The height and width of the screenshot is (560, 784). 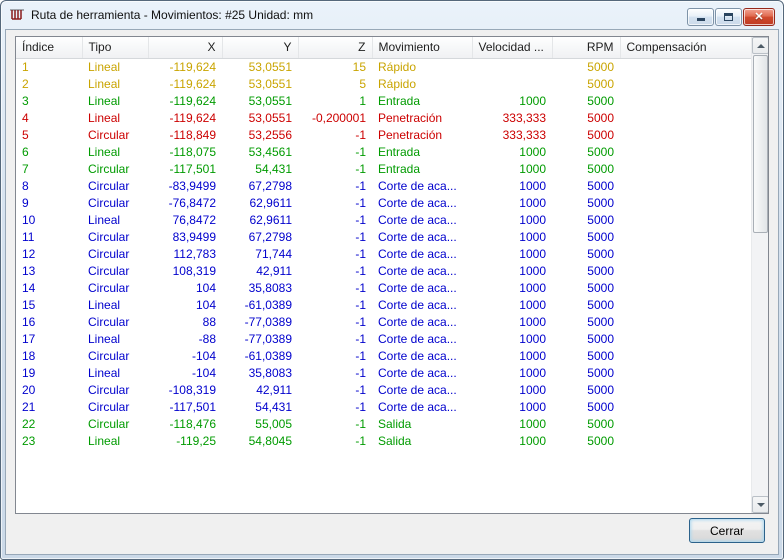 What do you see at coordinates (700, 19) in the screenshot?
I see `minimize-icon` at bounding box center [700, 19].